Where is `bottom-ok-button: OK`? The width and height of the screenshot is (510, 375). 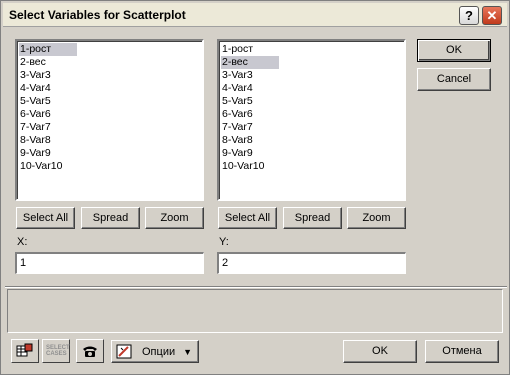 bottom-ok-button: OK is located at coordinates (380, 351).